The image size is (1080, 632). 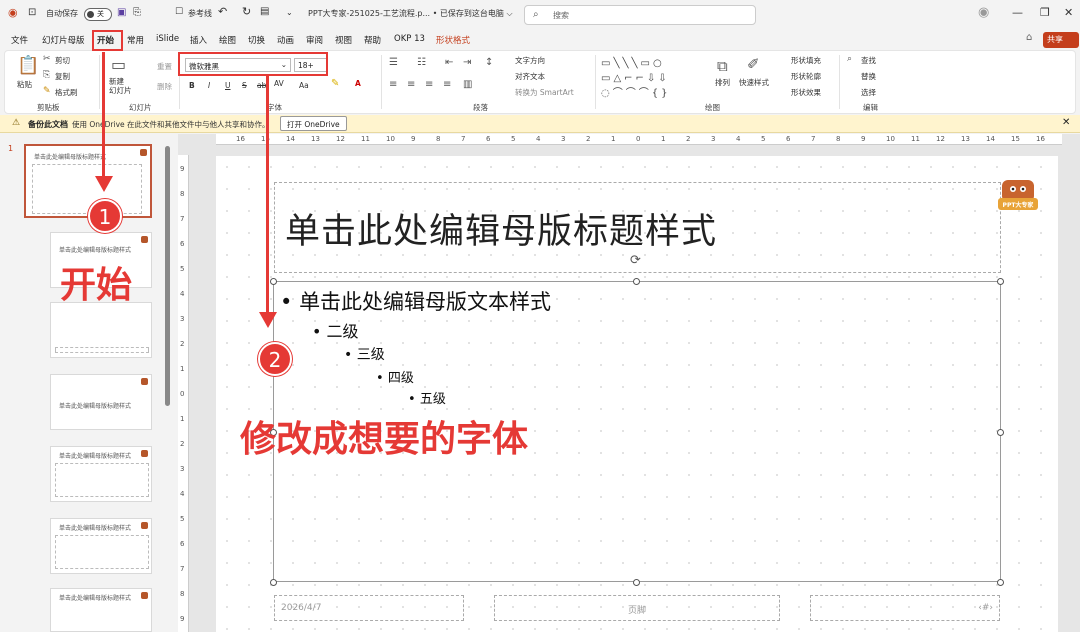 What do you see at coordinates (806, 76) in the screenshot?
I see `shape-outline-button: 形状轮廓` at bounding box center [806, 76].